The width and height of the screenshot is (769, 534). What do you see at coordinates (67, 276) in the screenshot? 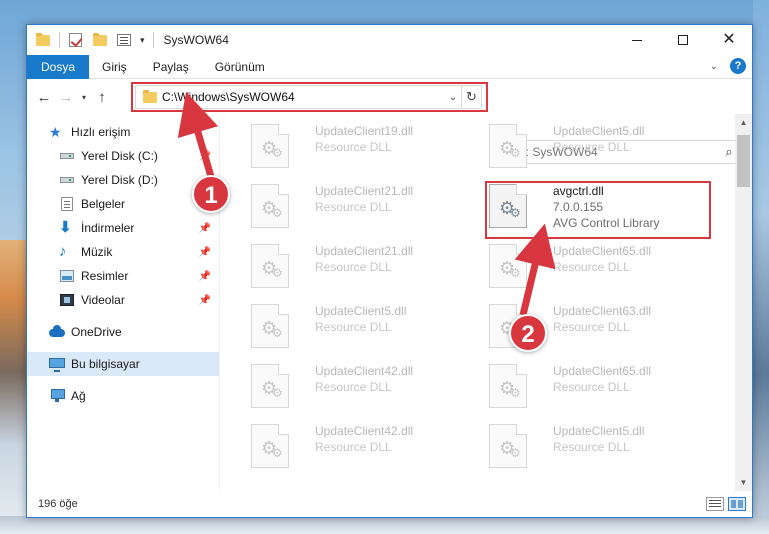
I see `pictures-icon` at bounding box center [67, 276].